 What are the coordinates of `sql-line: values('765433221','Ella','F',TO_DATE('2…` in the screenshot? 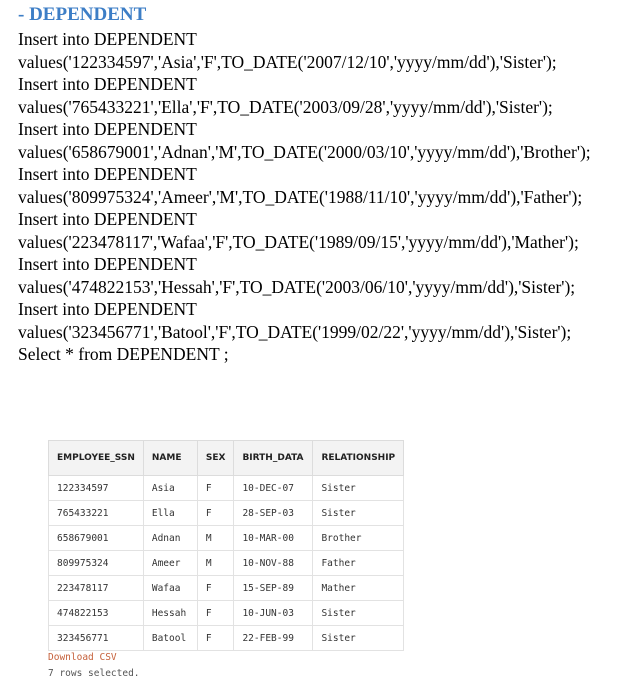 It's located at (285, 106).